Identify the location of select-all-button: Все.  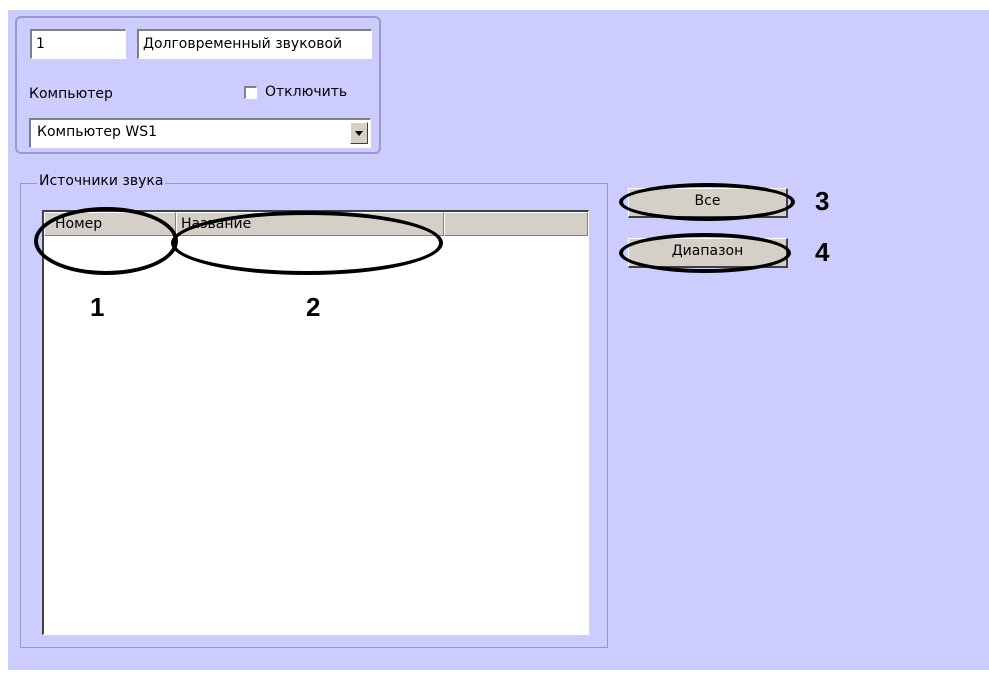
(708, 203).